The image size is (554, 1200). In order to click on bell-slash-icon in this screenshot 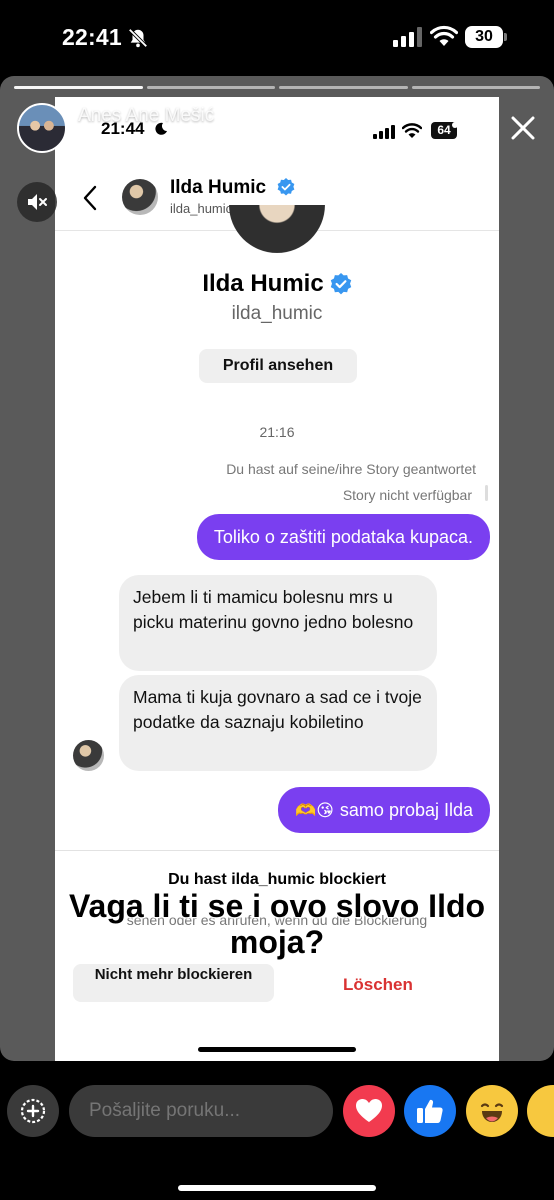, I will do `click(138, 38)`.